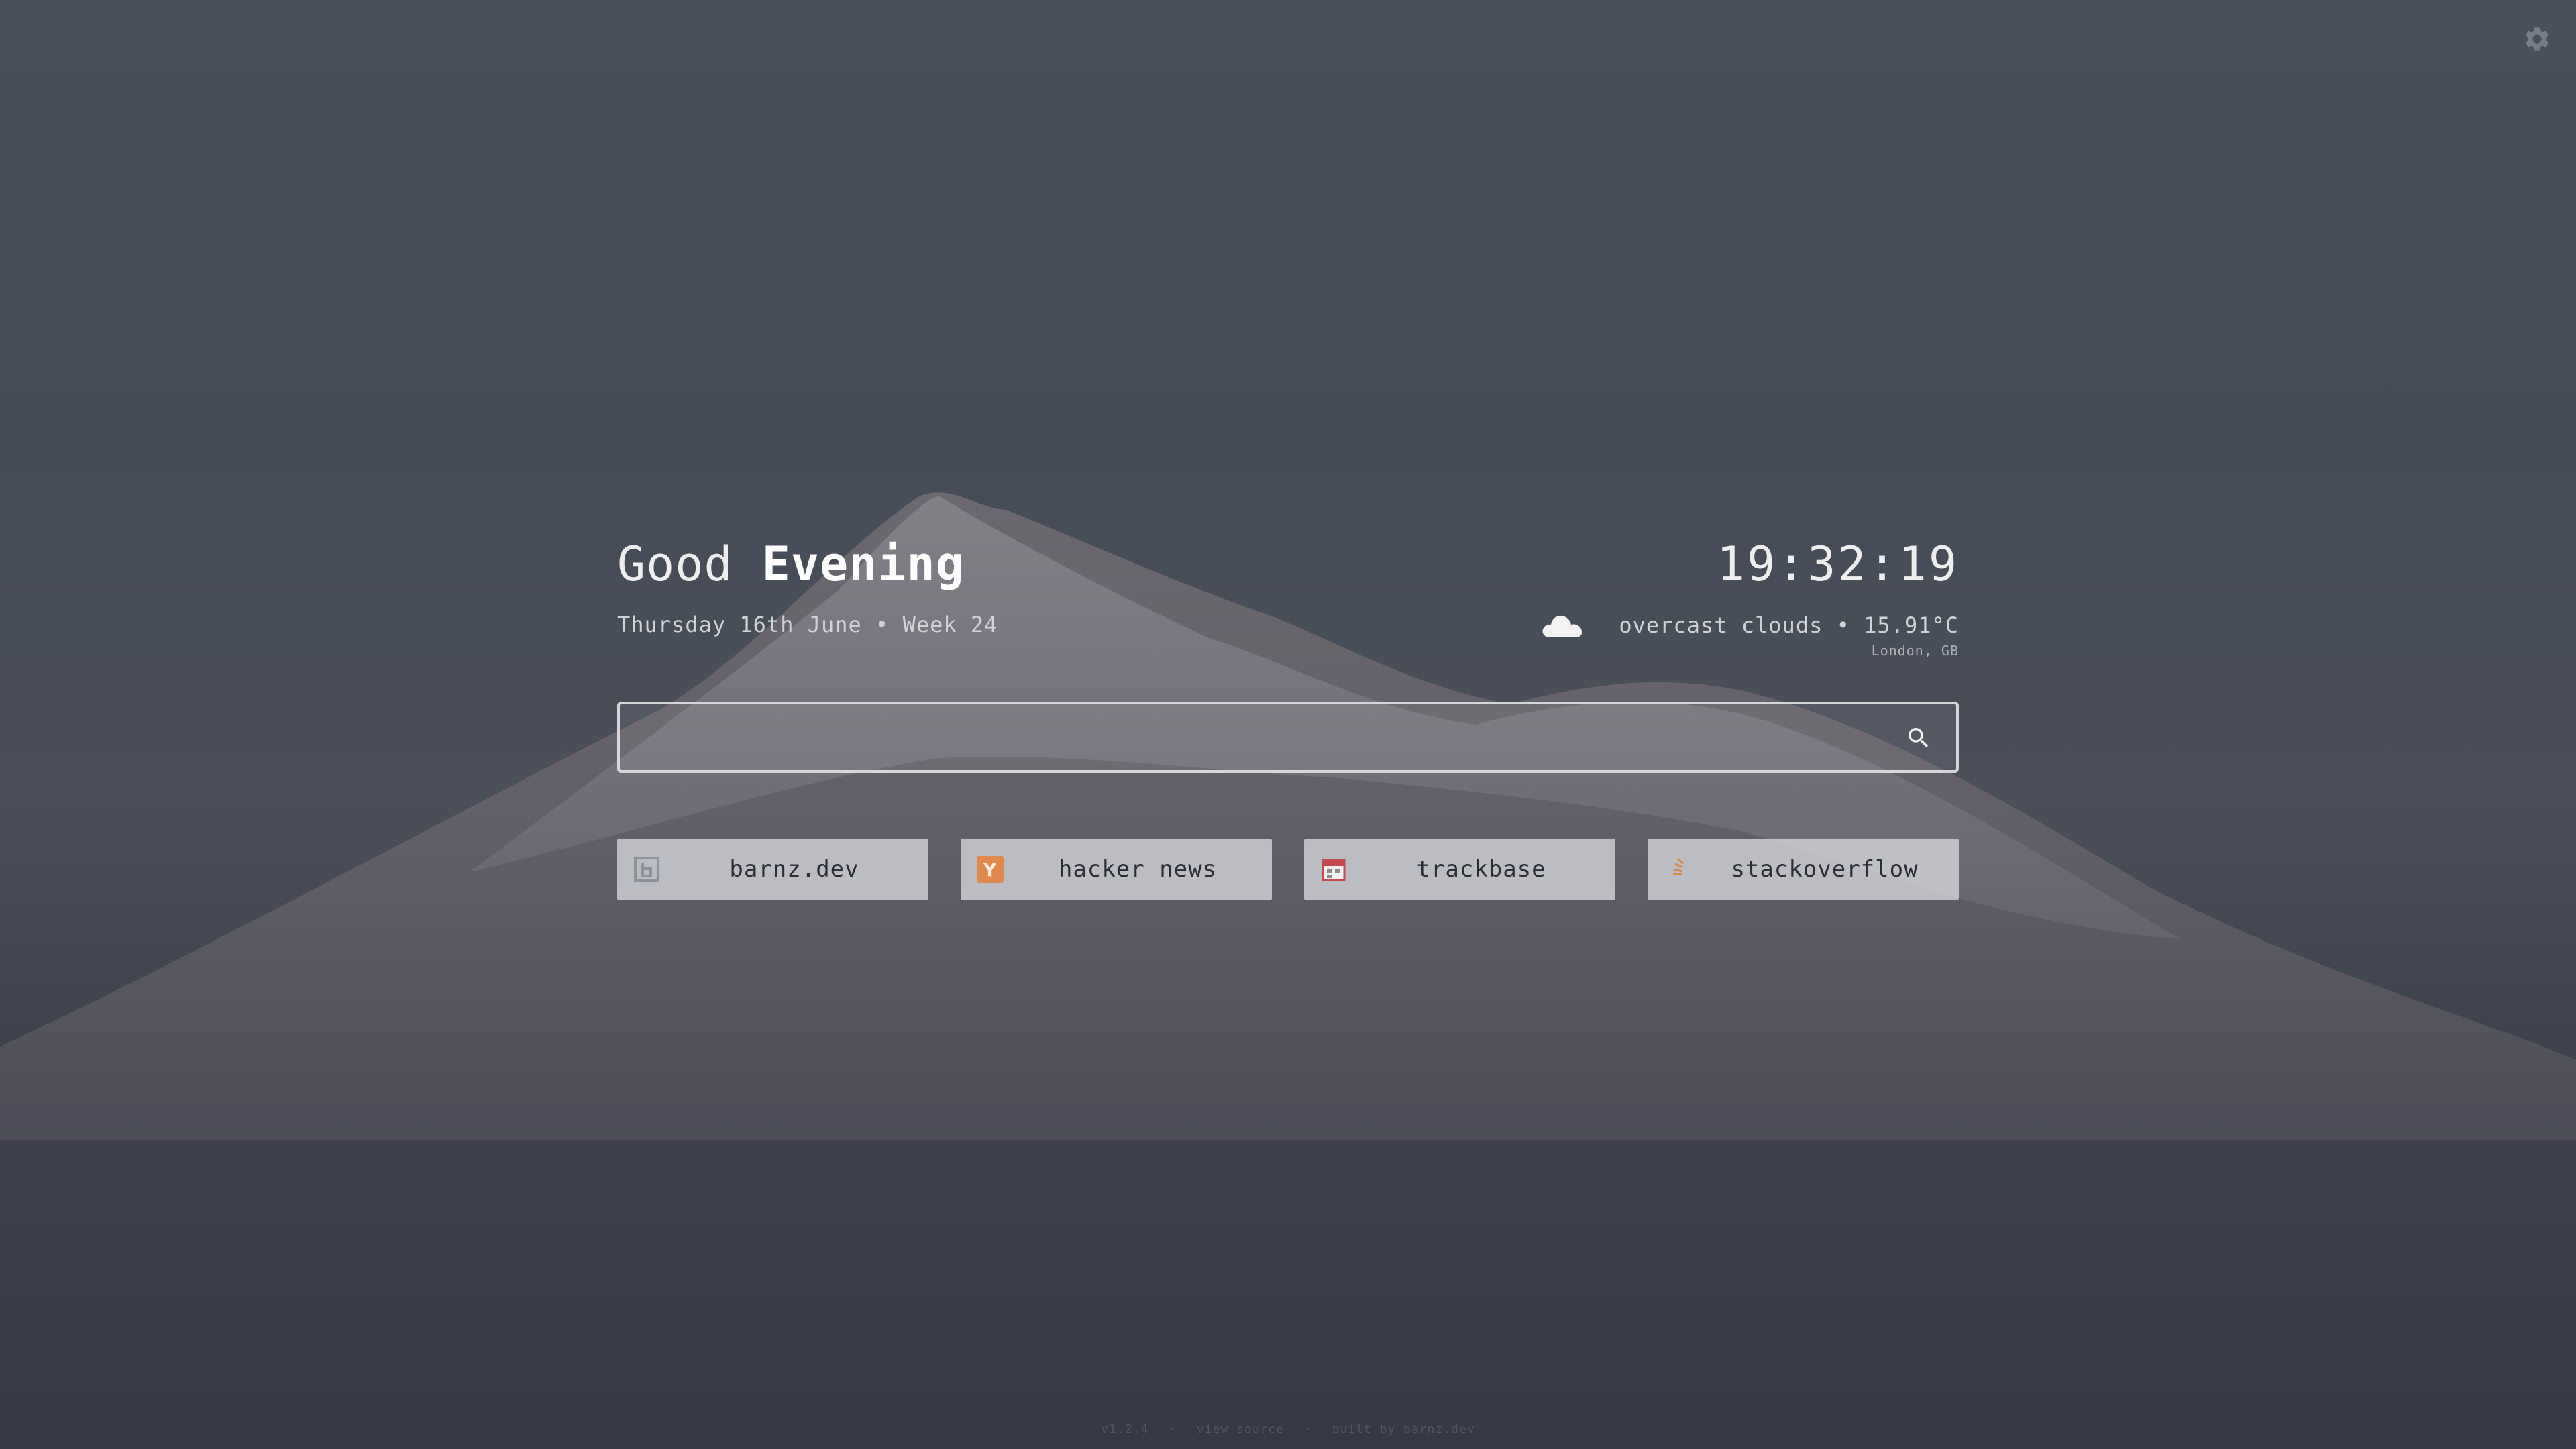  What do you see at coordinates (1240, 1429) in the screenshot?
I see `view-source-link: view source` at bounding box center [1240, 1429].